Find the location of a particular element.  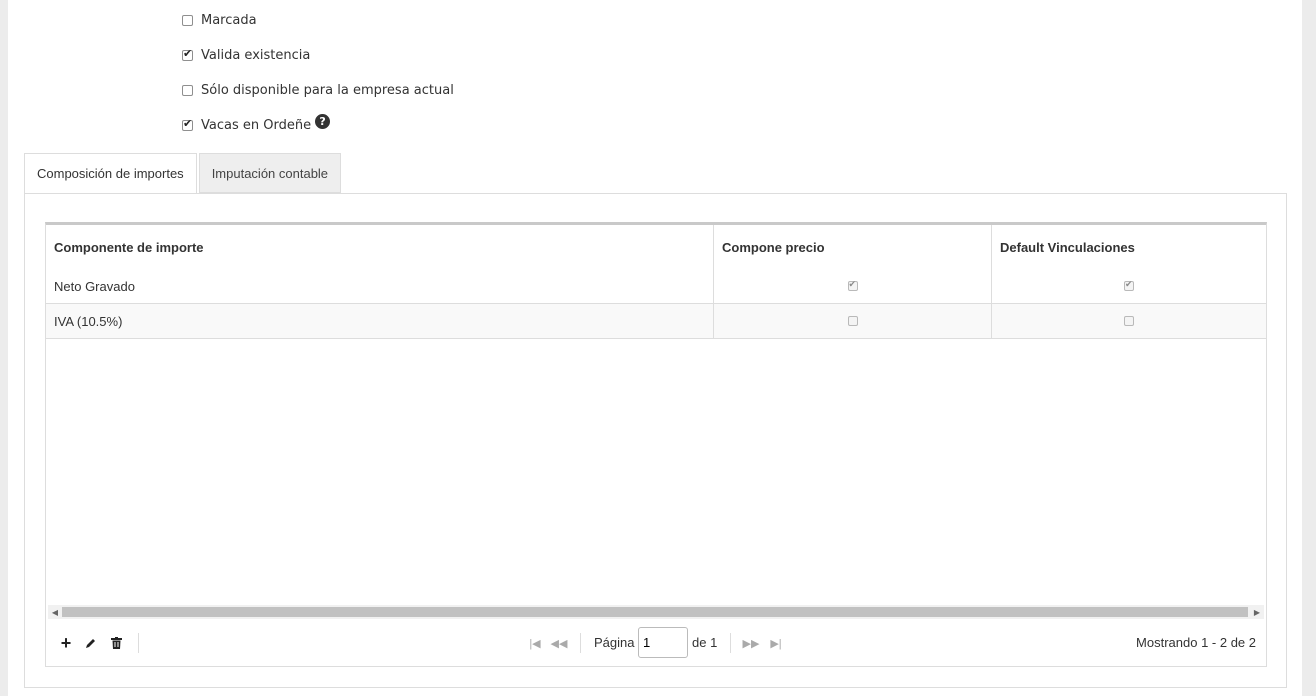

horizontal-scrollbar: ◀ ▶ is located at coordinates (656, 612).